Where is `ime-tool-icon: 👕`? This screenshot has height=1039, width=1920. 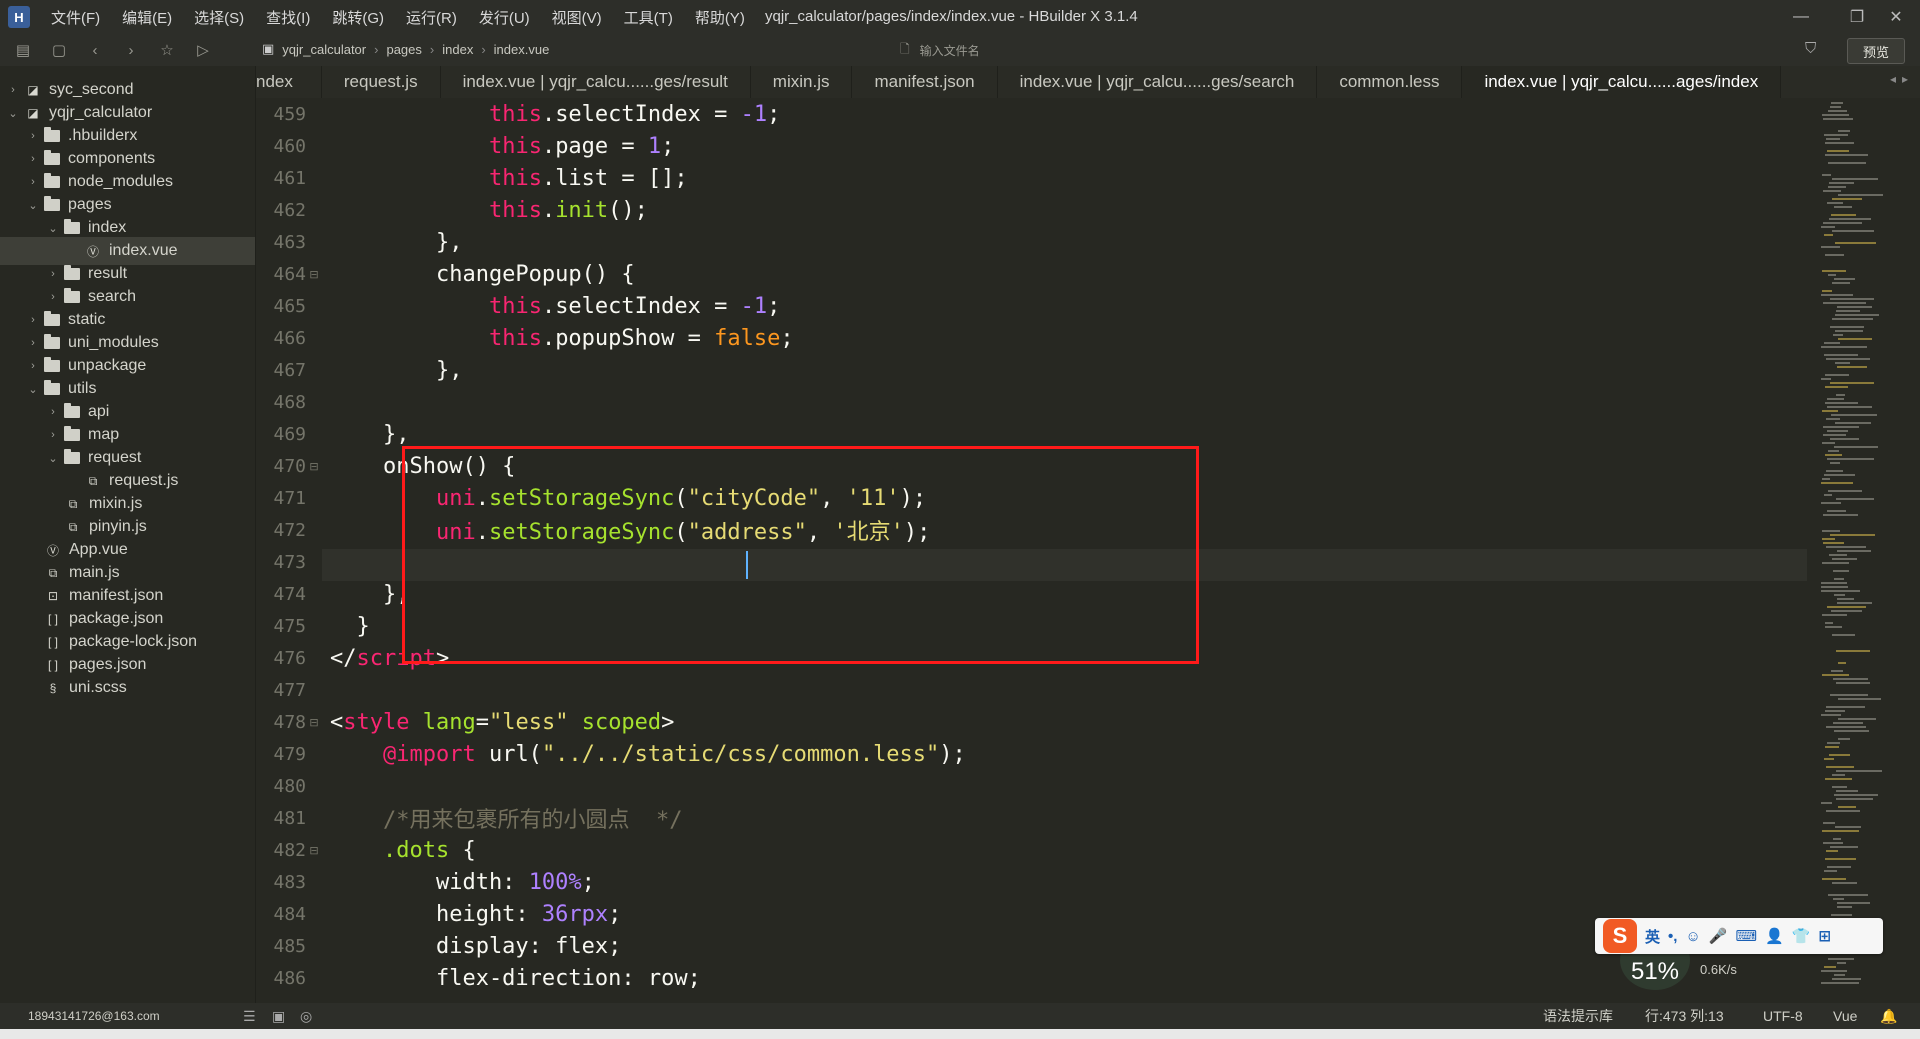
ime-tool-icon: 👕 is located at coordinates (1801, 936).